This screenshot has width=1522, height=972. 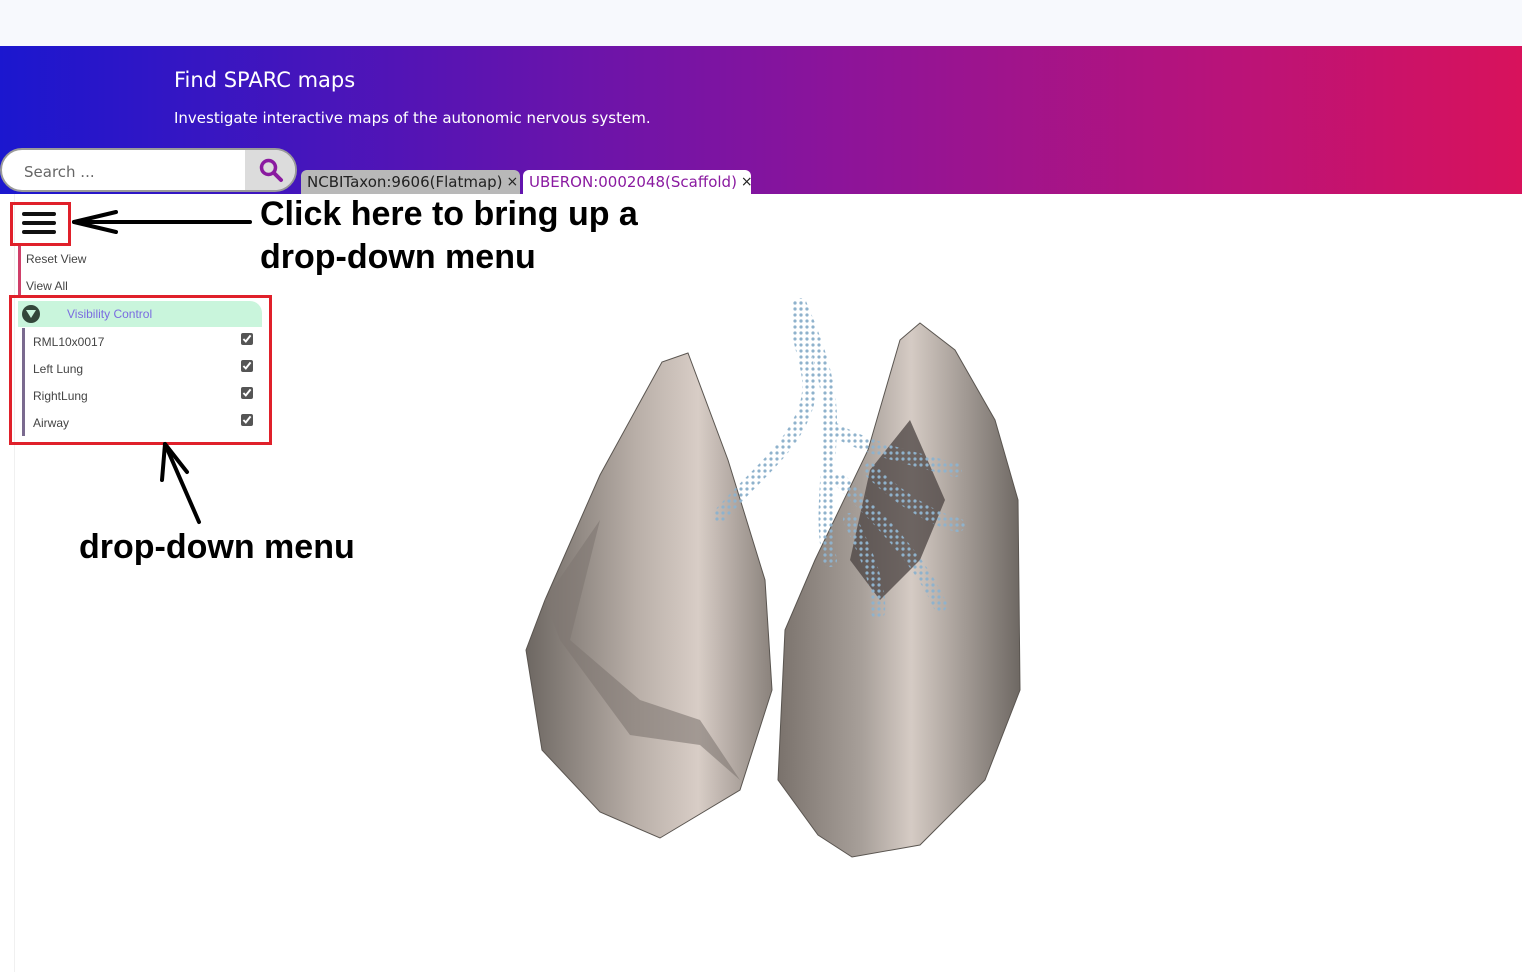 What do you see at coordinates (449, 214) in the screenshot?
I see `callout-line: Click here to bring up a` at bounding box center [449, 214].